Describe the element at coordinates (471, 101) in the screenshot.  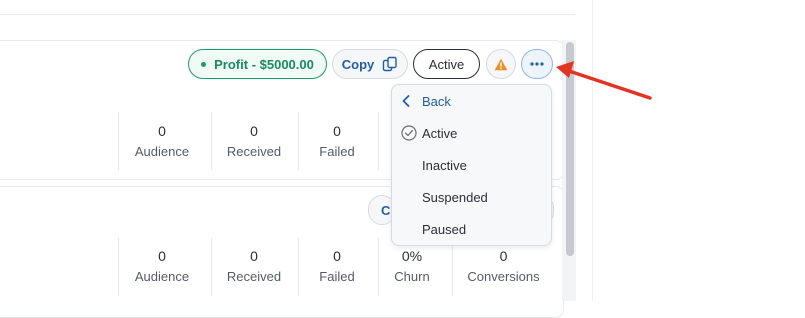
I see `menu-back-item: Back` at that location.